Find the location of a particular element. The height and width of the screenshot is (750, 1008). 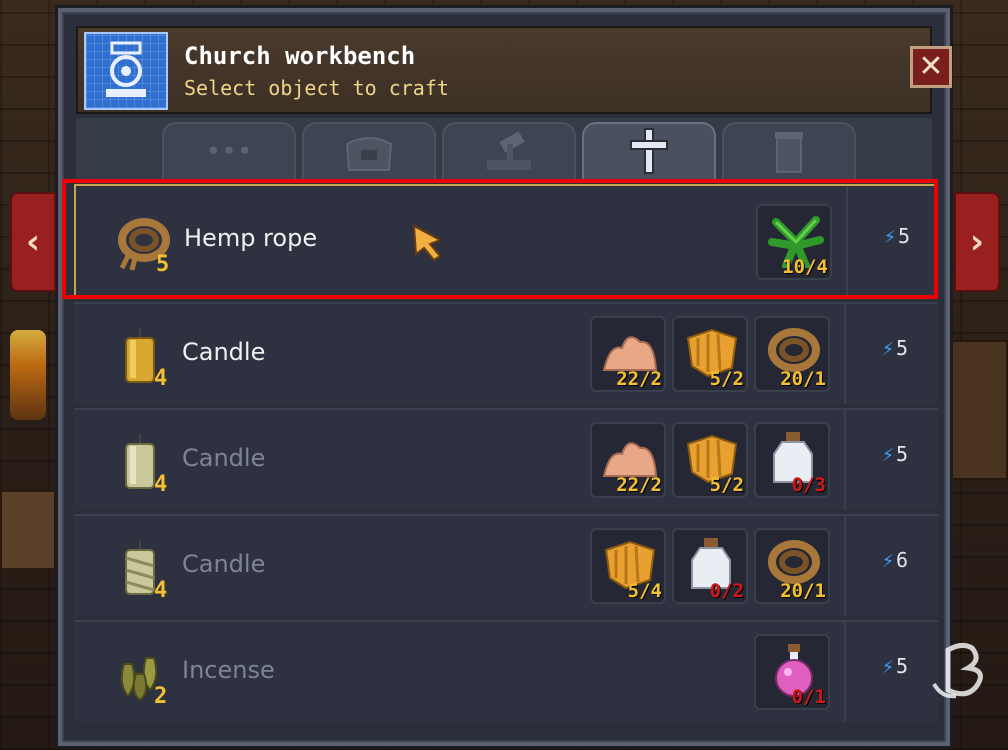

tab-misc: ••• is located at coordinates (229, 151).